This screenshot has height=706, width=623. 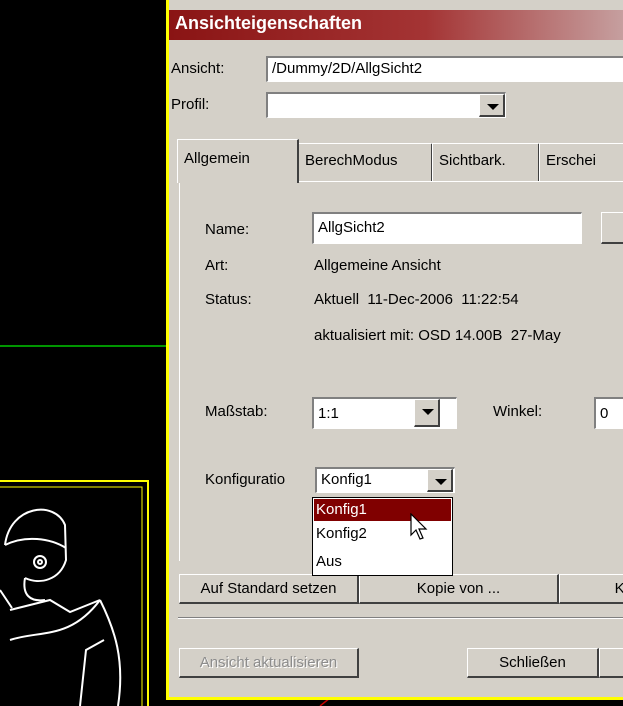 I want to click on tab-allgemein-label: Allgemein, so click(x=217, y=158).